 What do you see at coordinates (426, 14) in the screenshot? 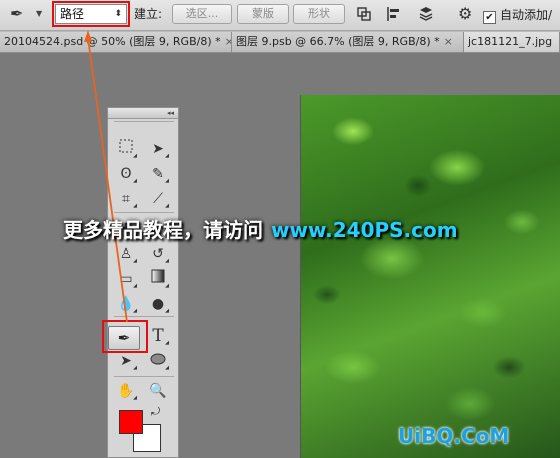
I see `path-arrangement-icon` at bounding box center [426, 14].